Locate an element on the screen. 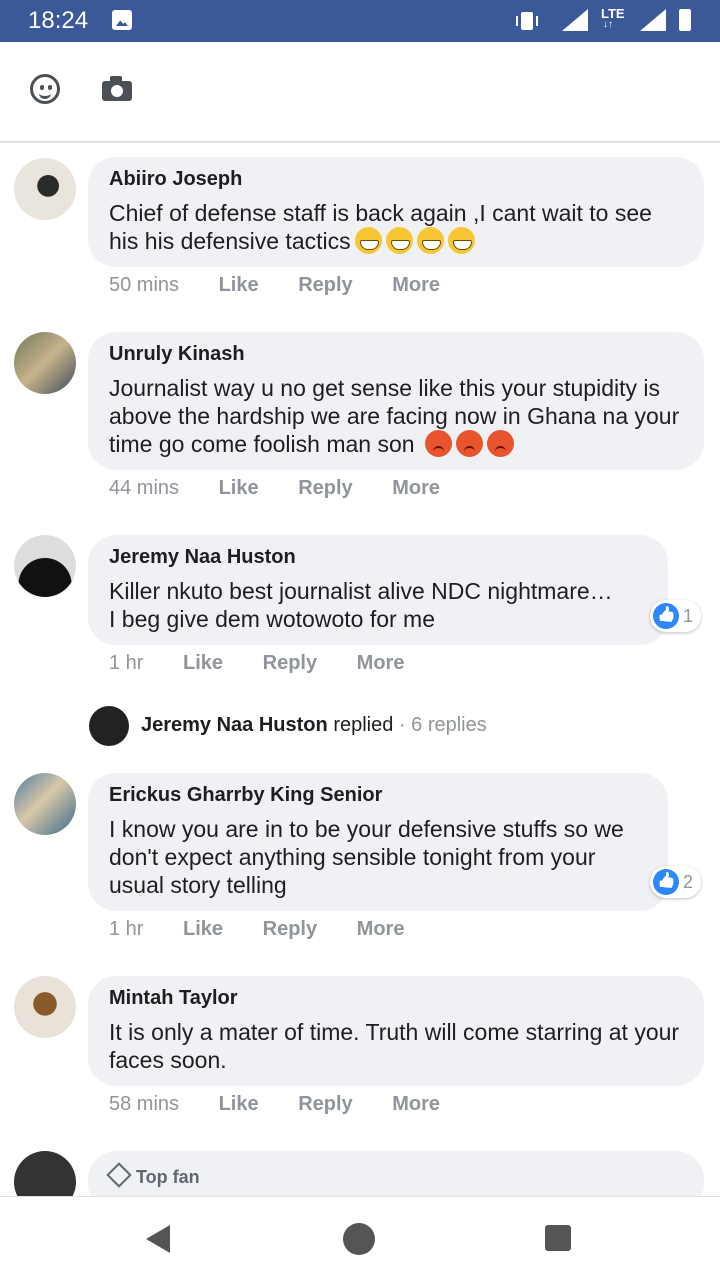 This screenshot has width=720, height=1281. reply-verb: replied is located at coordinates (363, 725).